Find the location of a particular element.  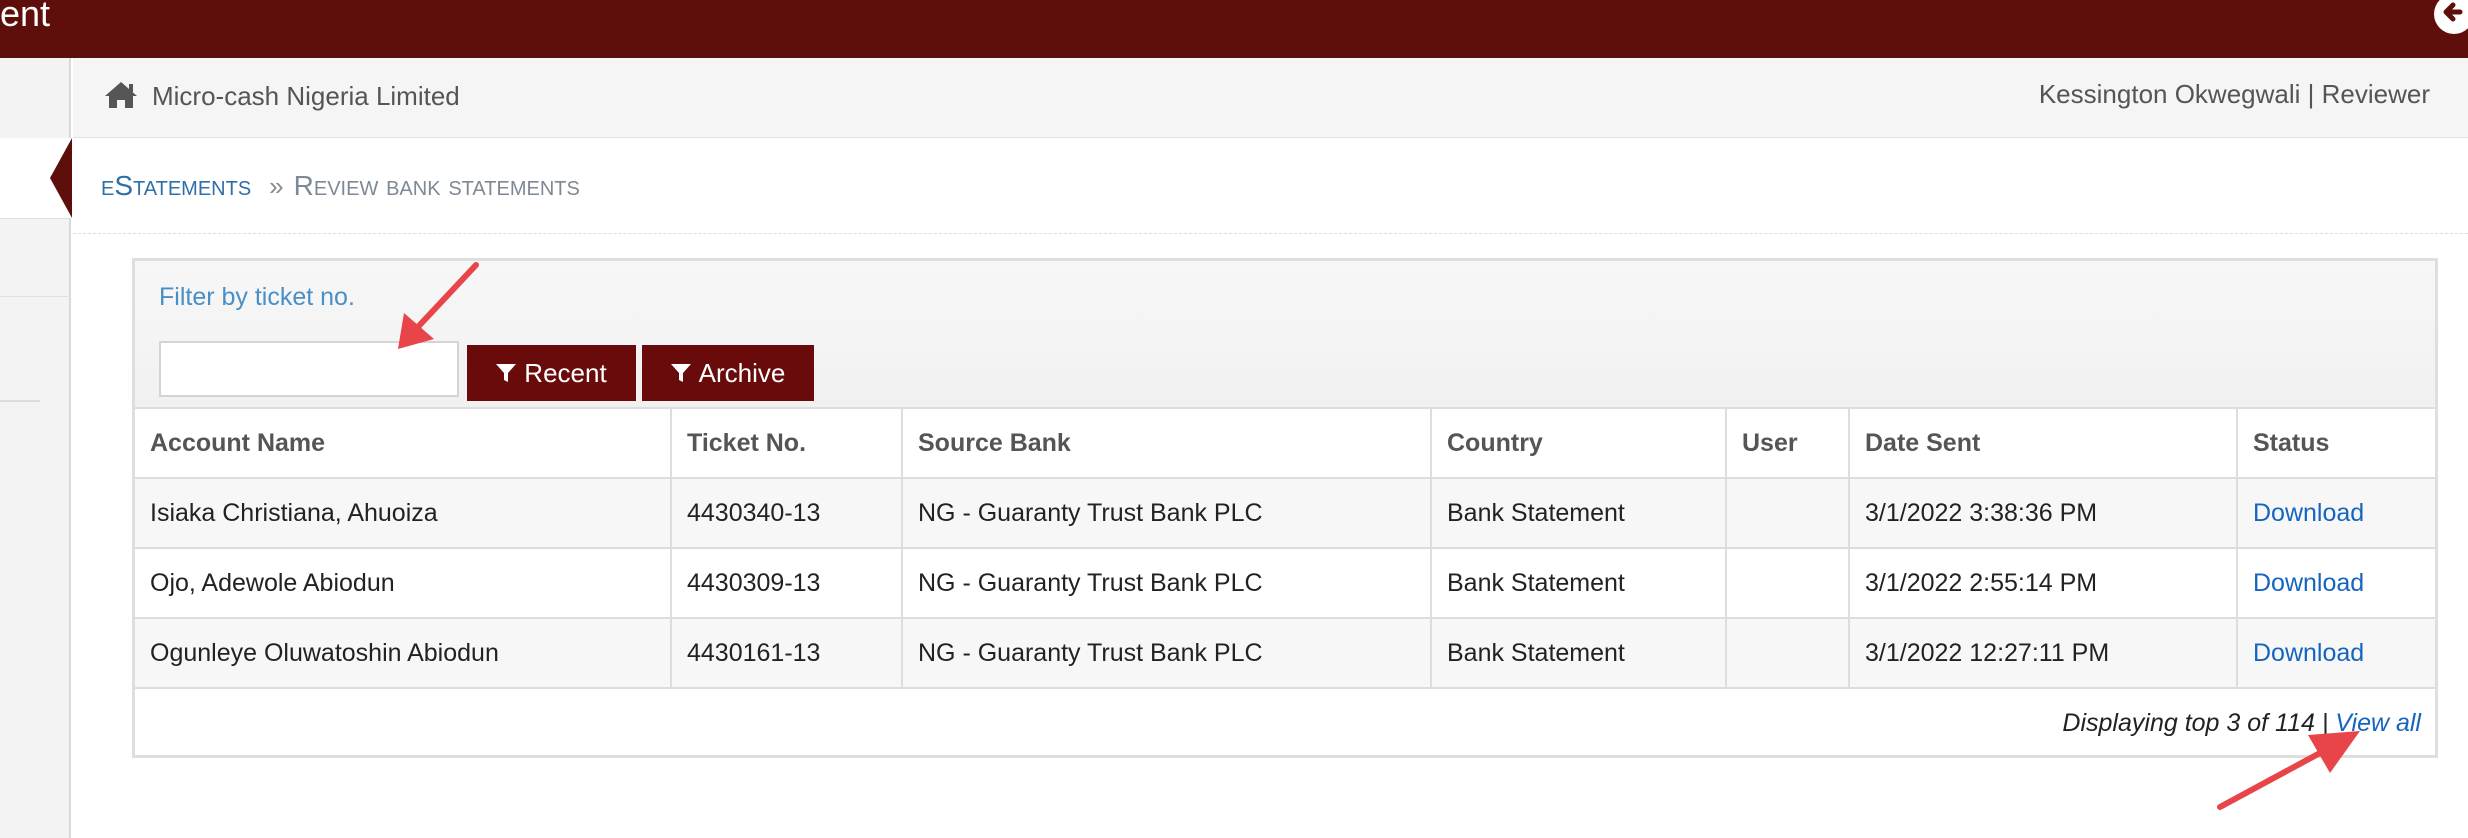

column-header-date-sent: Date Sent is located at coordinates (2043, 443).